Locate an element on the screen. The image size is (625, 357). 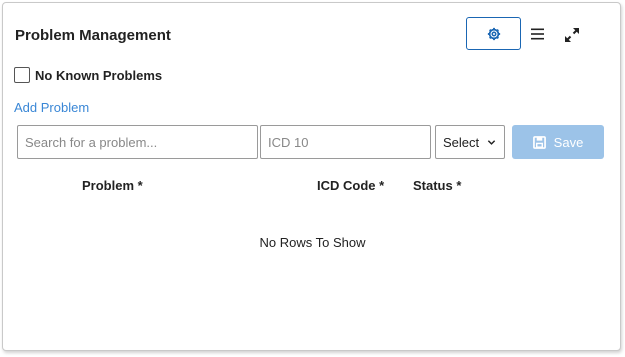
no-known-problems-checkbox is located at coordinates (22, 75).